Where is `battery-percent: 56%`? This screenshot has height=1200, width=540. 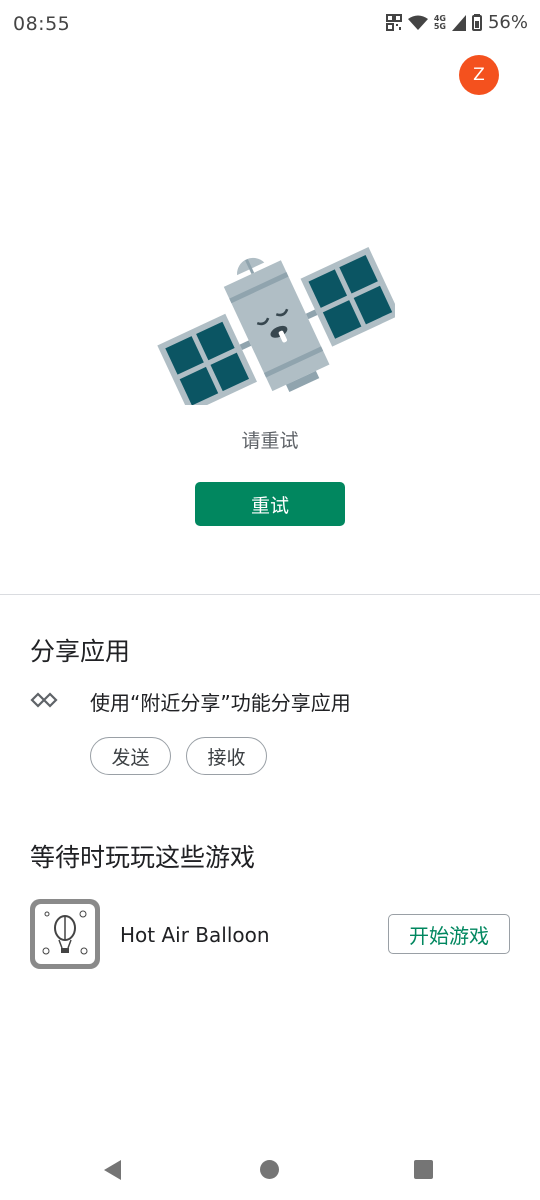 battery-percent: 56% is located at coordinates (507, 22).